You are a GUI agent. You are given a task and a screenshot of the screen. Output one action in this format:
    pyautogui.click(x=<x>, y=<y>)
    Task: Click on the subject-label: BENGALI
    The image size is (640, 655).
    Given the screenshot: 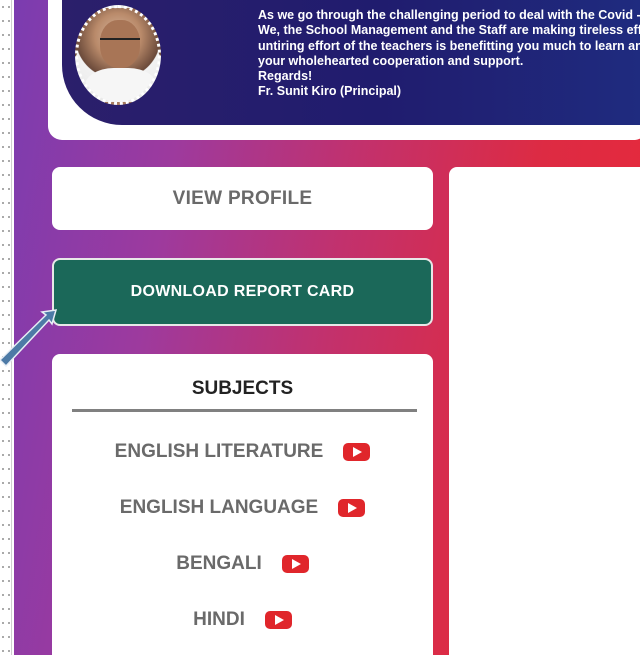 What is the action you would take?
    pyautogui.click(x=219, y=563)
    